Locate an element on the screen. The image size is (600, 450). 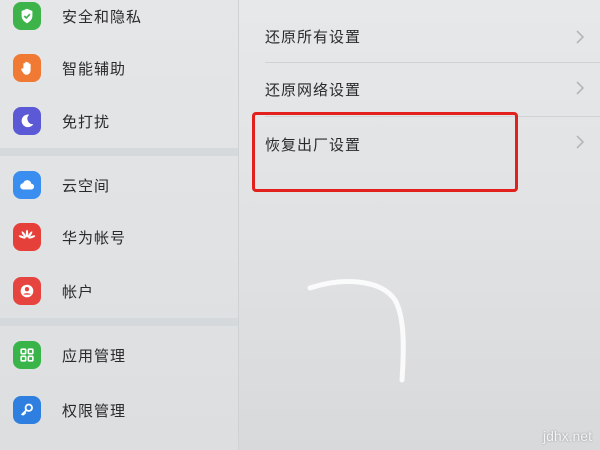
sidebar-item-permission-management: 权限管理 is located at coordinates (119, 410).